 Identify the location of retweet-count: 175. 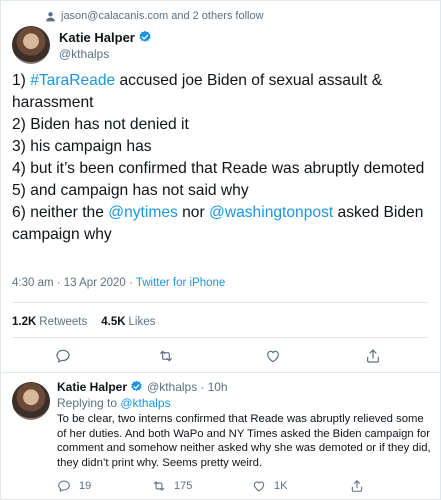
(183, 486).